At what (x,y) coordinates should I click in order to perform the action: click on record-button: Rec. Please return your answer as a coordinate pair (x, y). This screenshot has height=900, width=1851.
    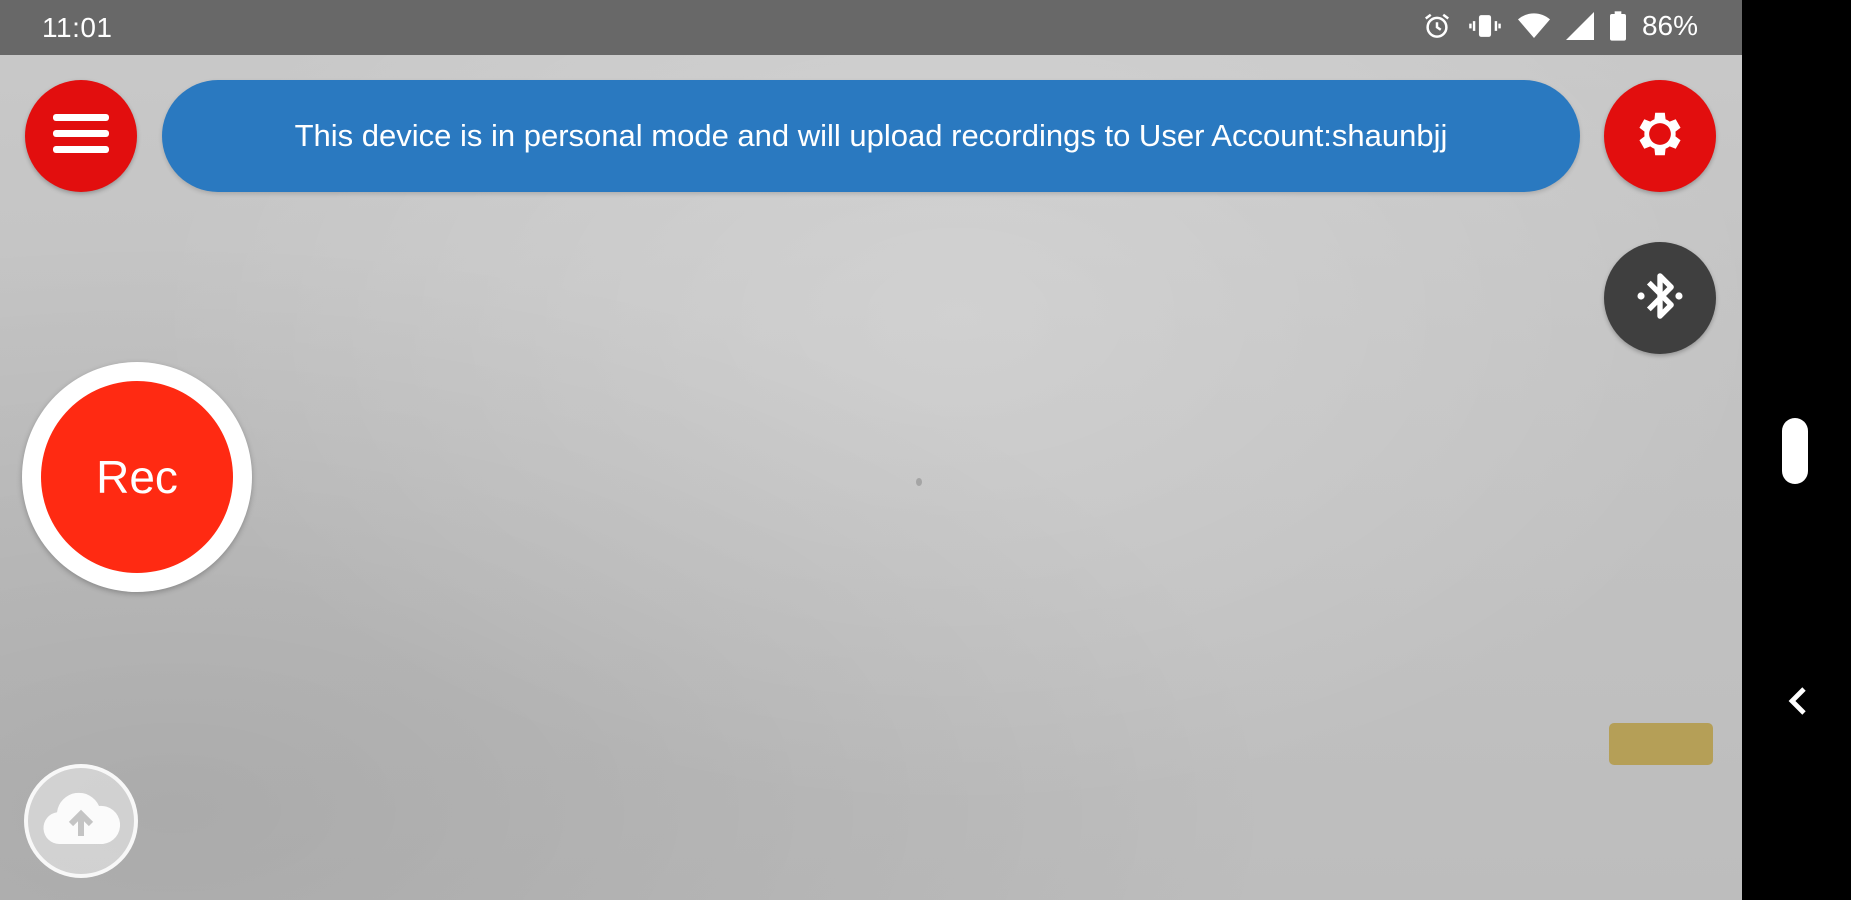
    Looking at the image, I should click on (137, 477).